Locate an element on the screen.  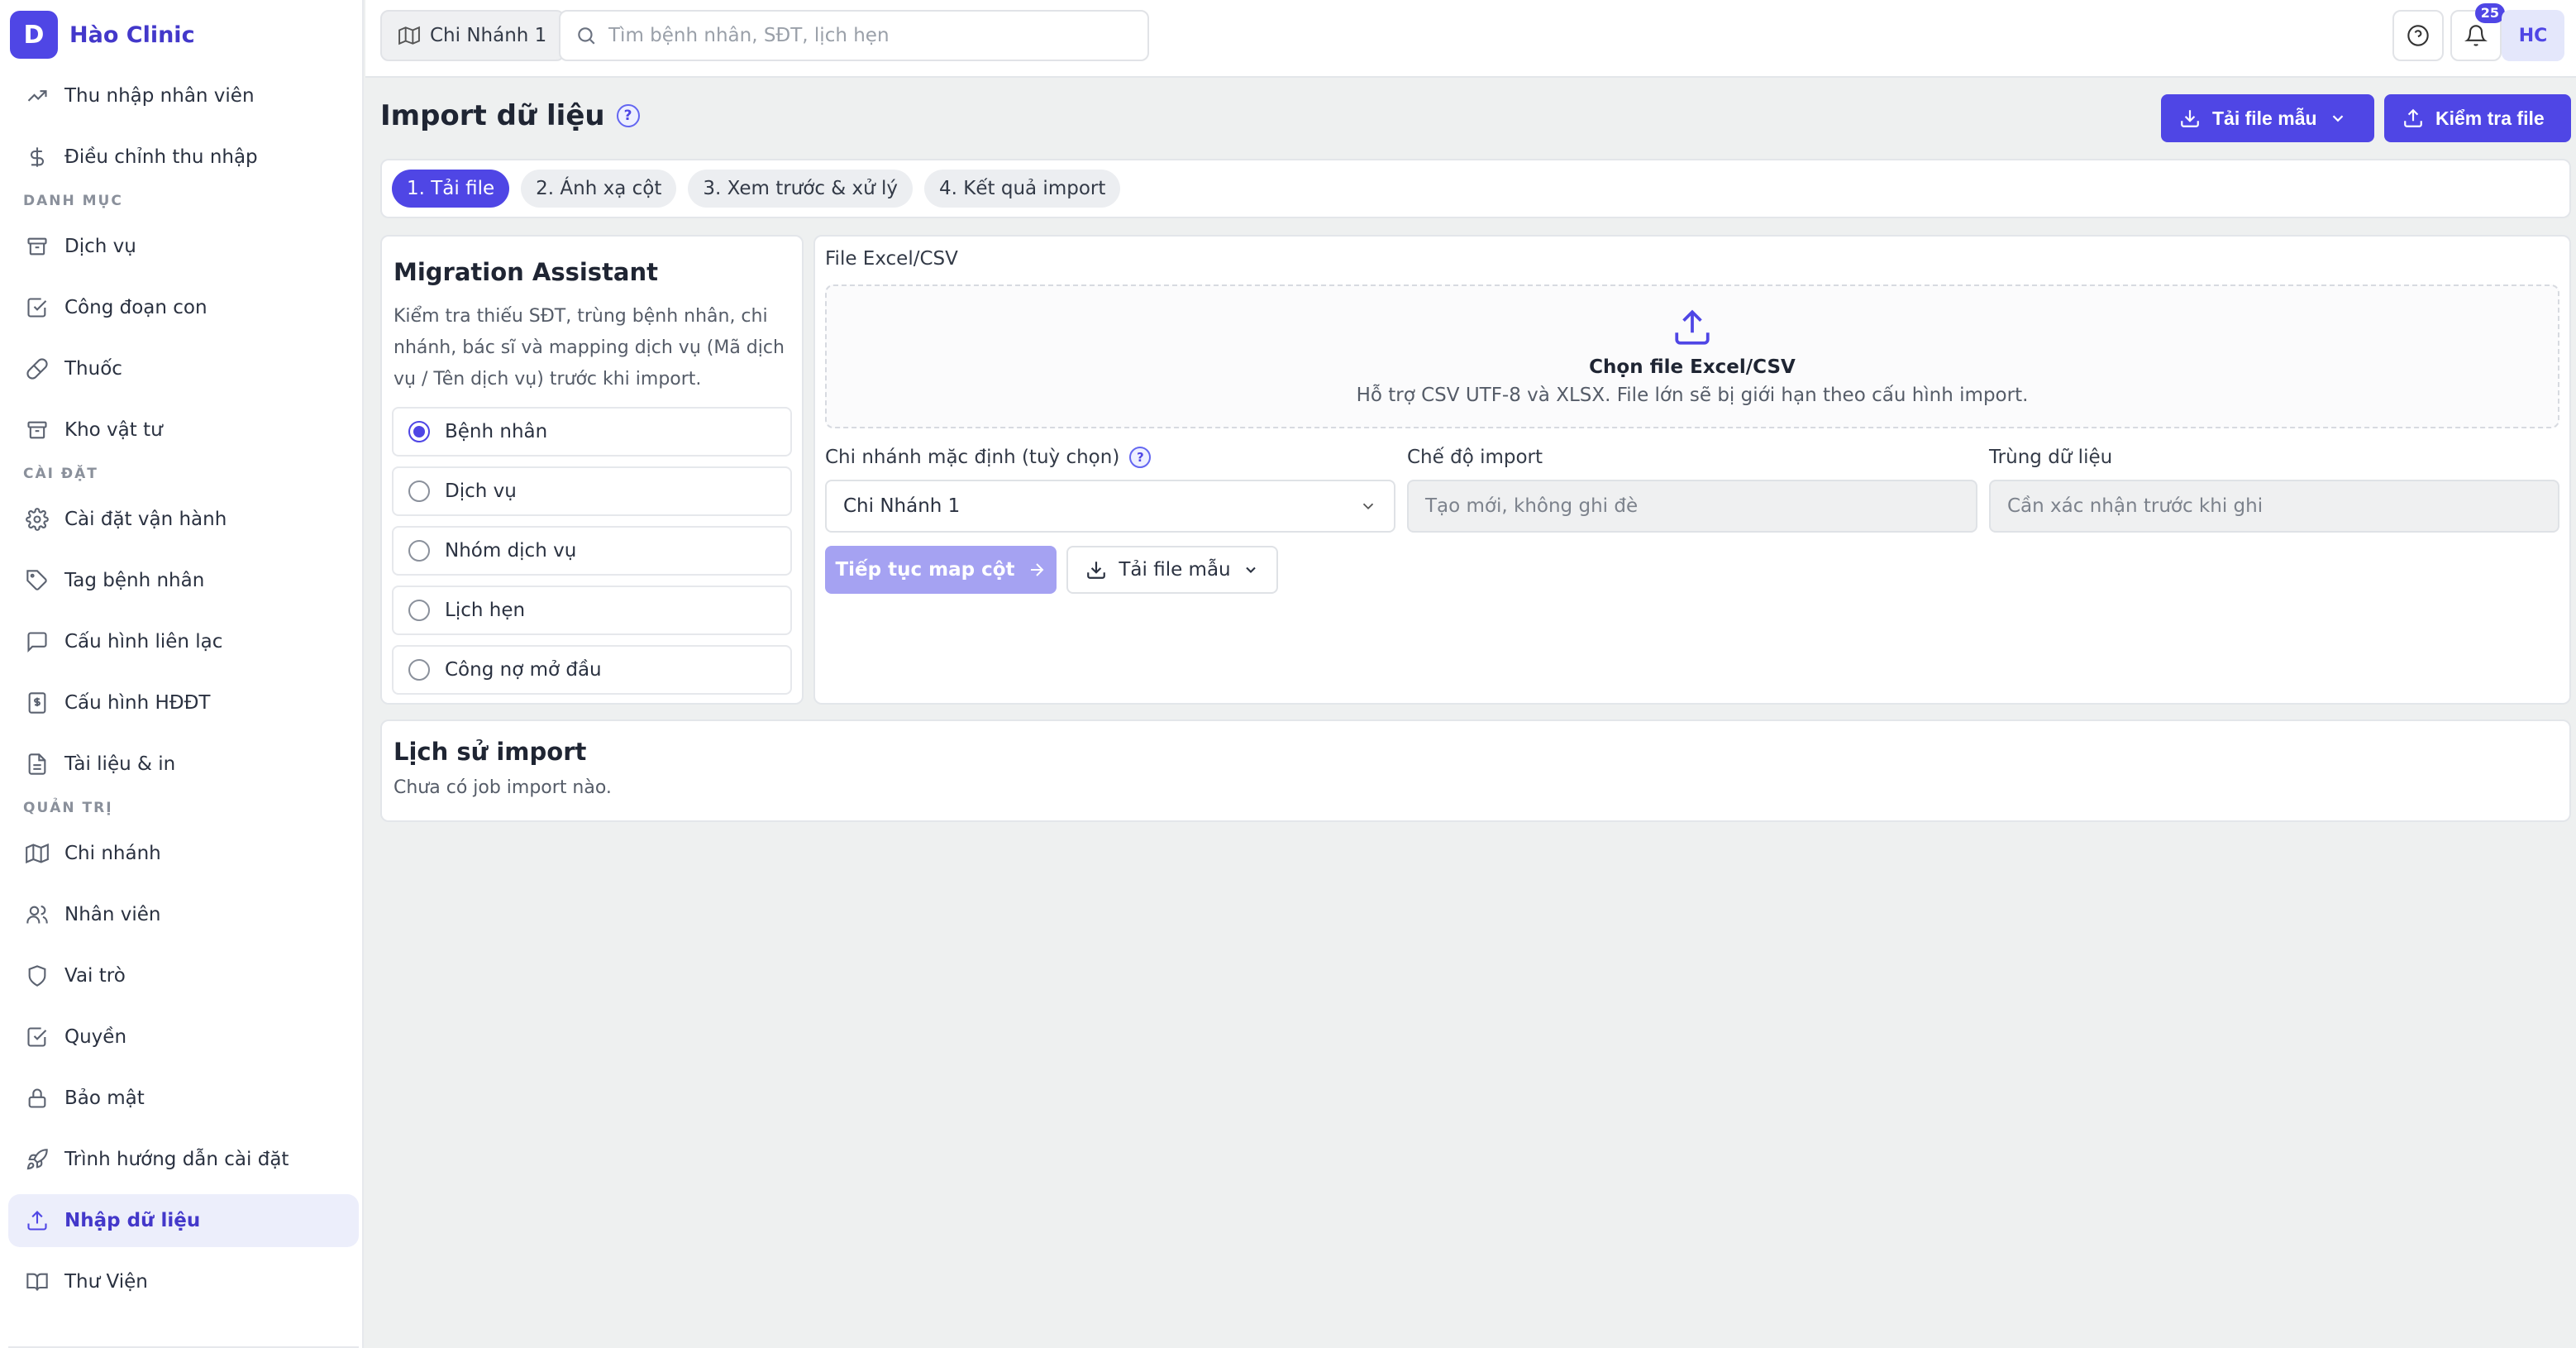
mode-field-label: Chế độ import is located at coordinates (1475, 457).